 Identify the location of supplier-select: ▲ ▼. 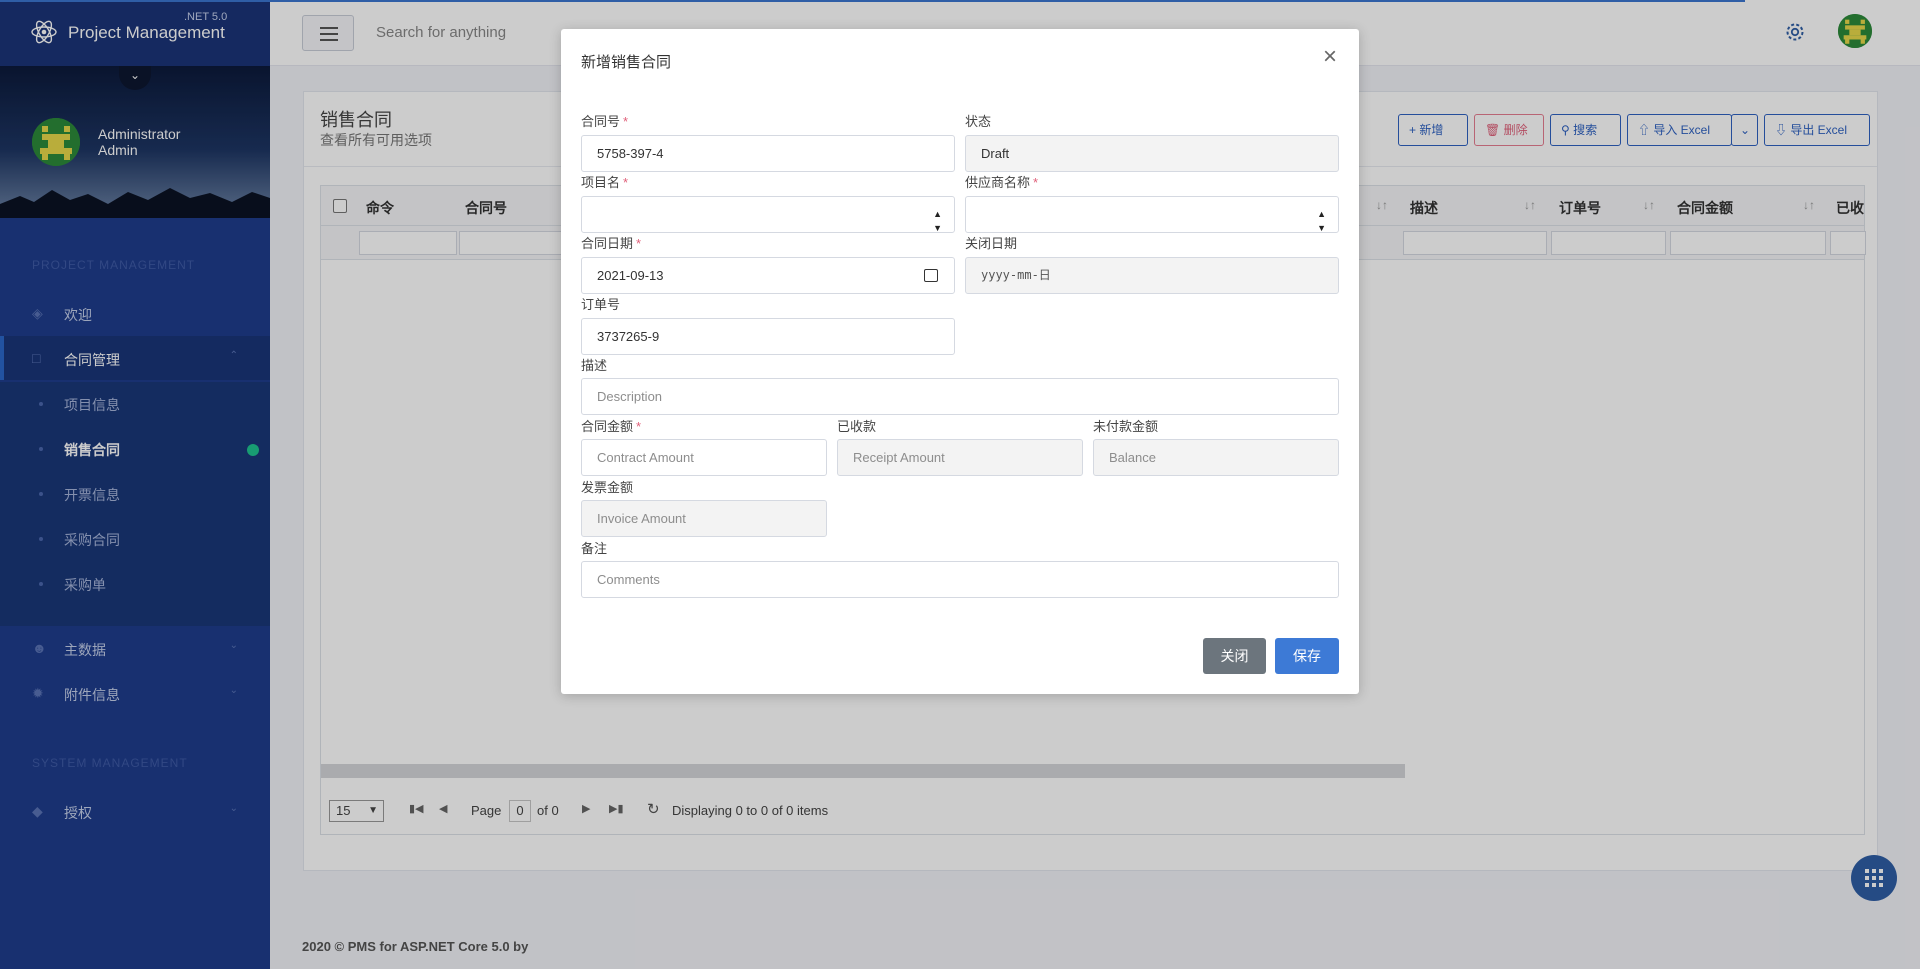
(1152, 214).